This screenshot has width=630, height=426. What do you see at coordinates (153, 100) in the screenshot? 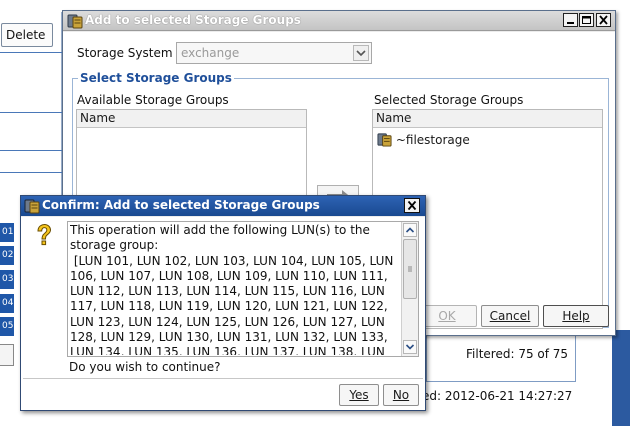
I see `available-groups-label: Available Storage Groups` at bounding box center [153, 100].